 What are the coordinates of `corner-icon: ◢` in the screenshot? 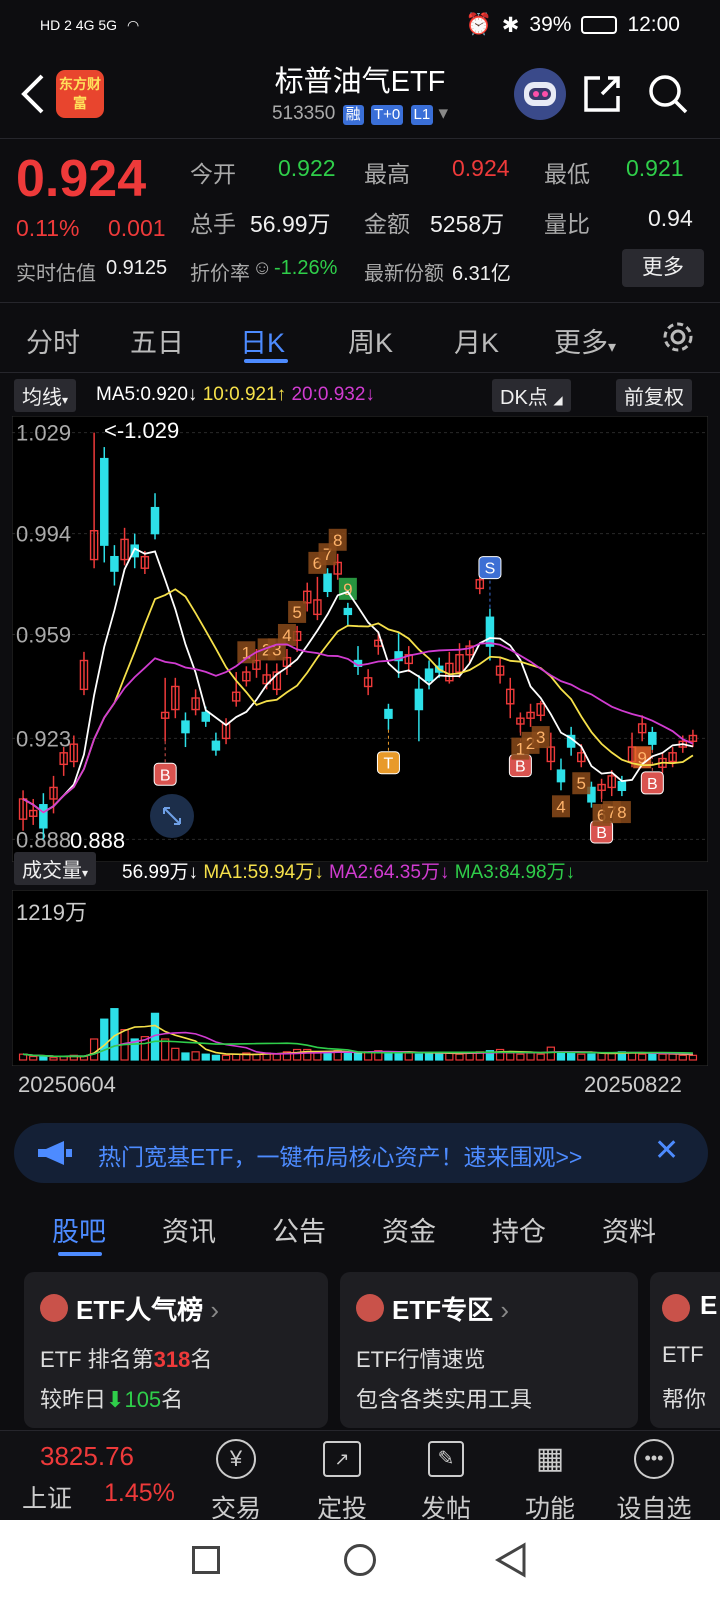 It's located at (558, 400).